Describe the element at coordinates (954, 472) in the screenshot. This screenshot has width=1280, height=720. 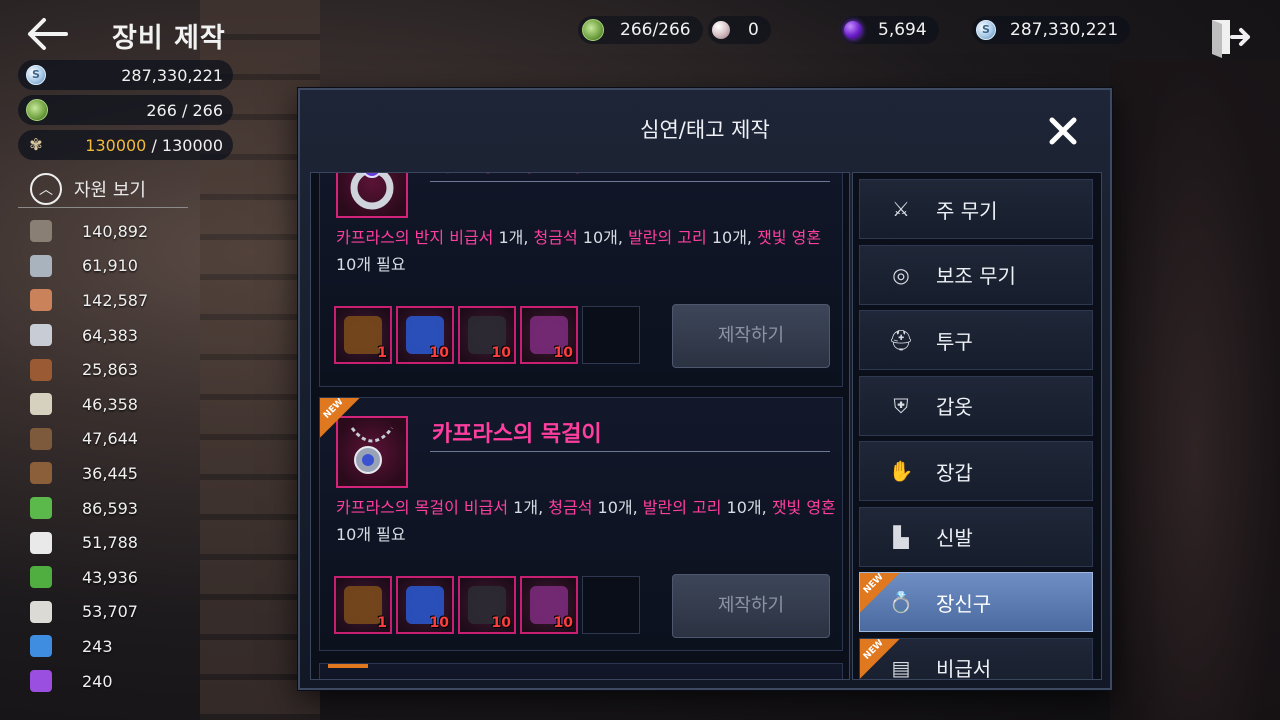
I see `category-label: 장갑` at that location.